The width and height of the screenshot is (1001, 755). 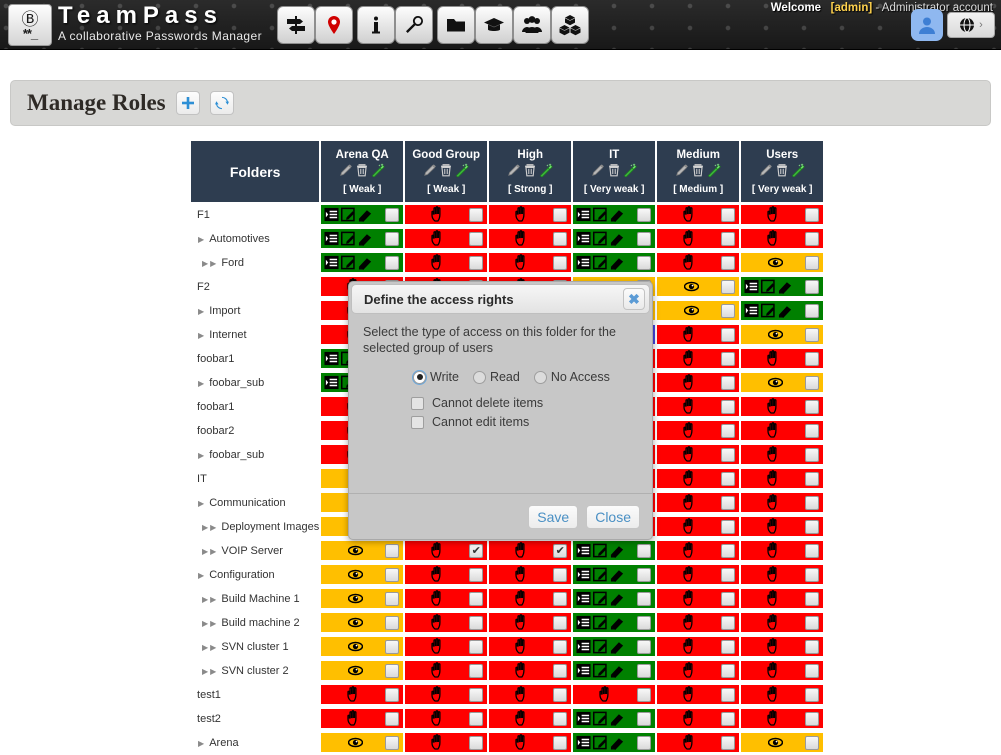 What do you see at coordinates (255, 623) in the screenshot?
I see `folder-name-cell: ▶ ▶ Build machine 2` at bounding box center [255, 623].